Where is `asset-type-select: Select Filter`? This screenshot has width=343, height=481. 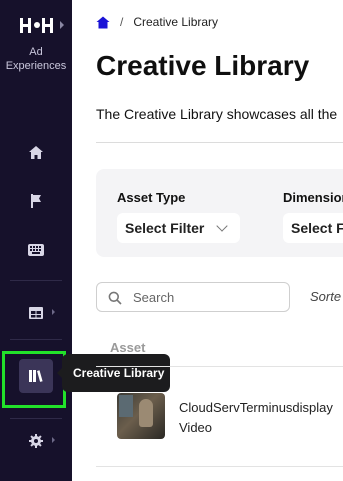
asset-type-select: Select Filter is located at coordinates (178, 228).